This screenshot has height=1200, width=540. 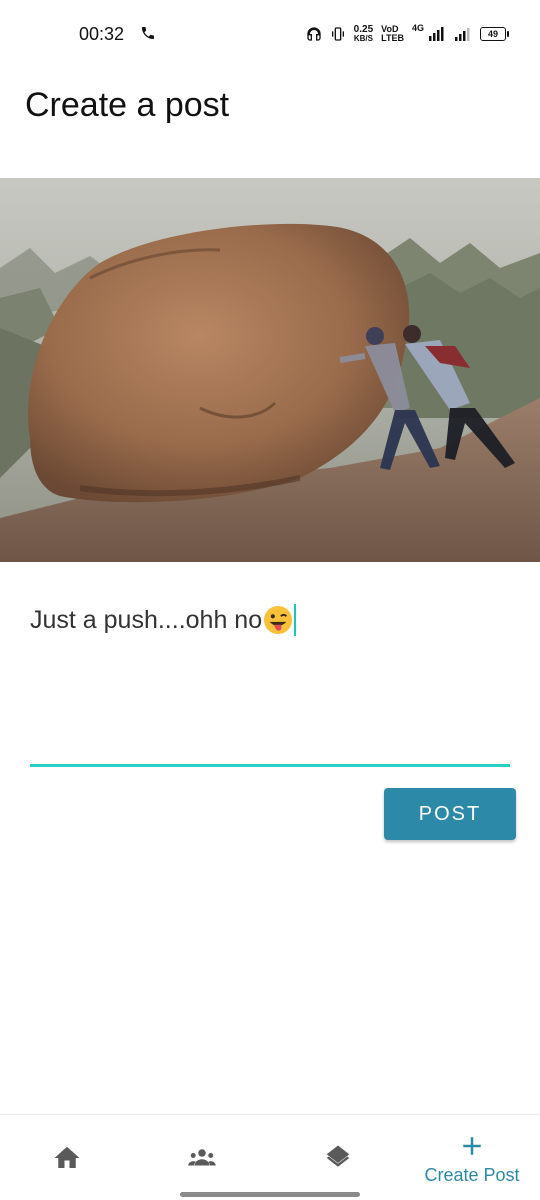 I want to click on status-time: 00:32, so click(x=102, y=34).